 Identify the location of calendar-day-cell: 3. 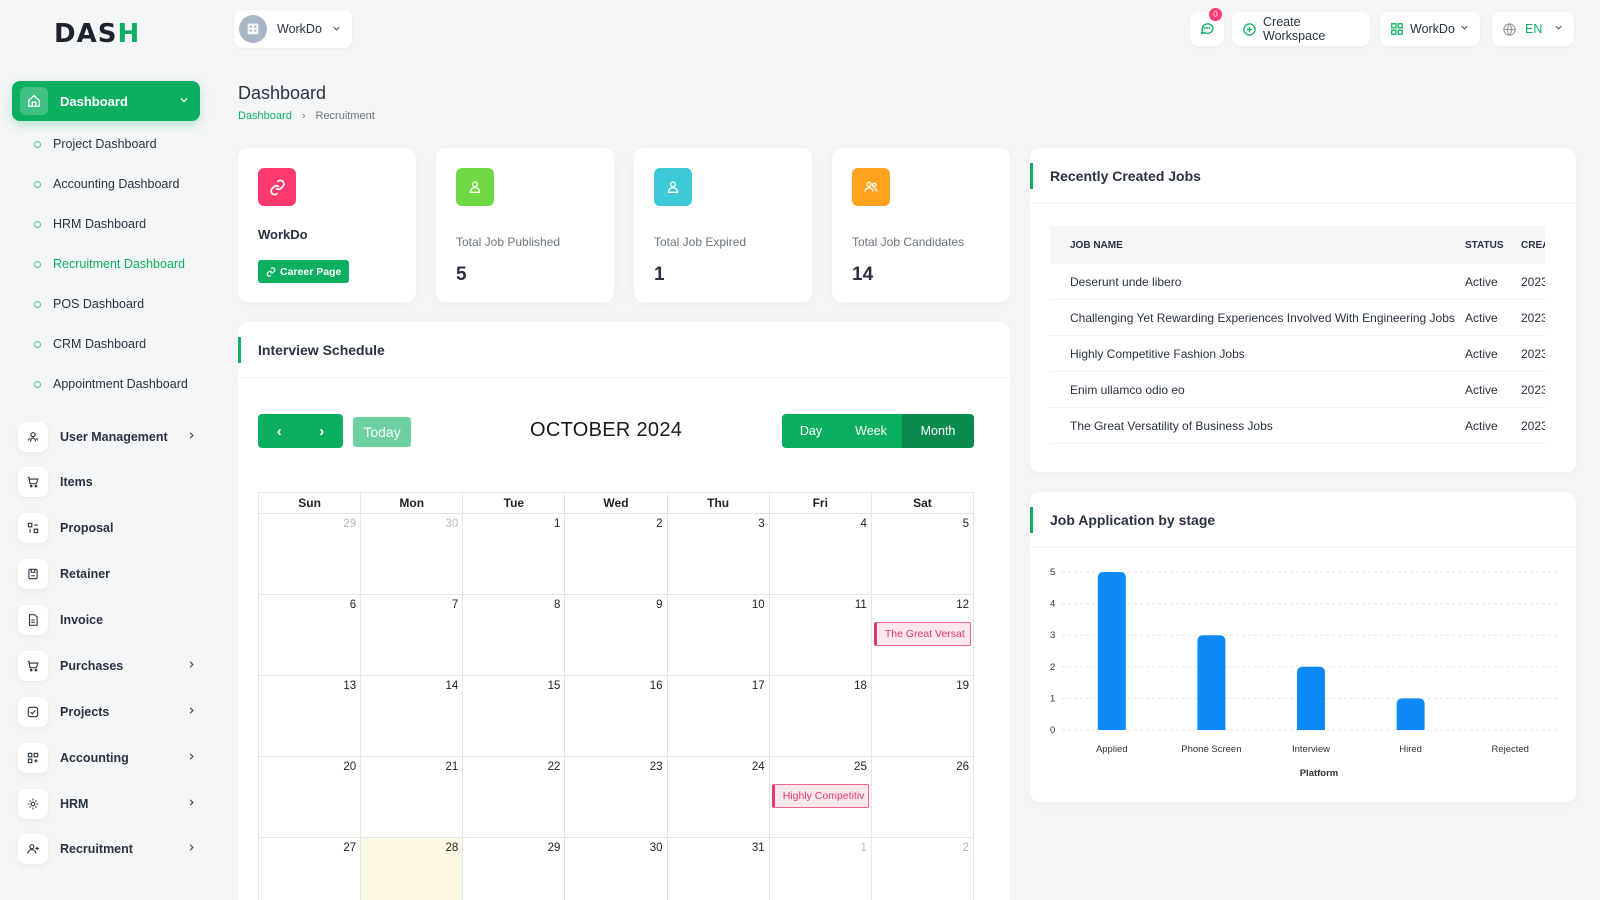
(718, 554).